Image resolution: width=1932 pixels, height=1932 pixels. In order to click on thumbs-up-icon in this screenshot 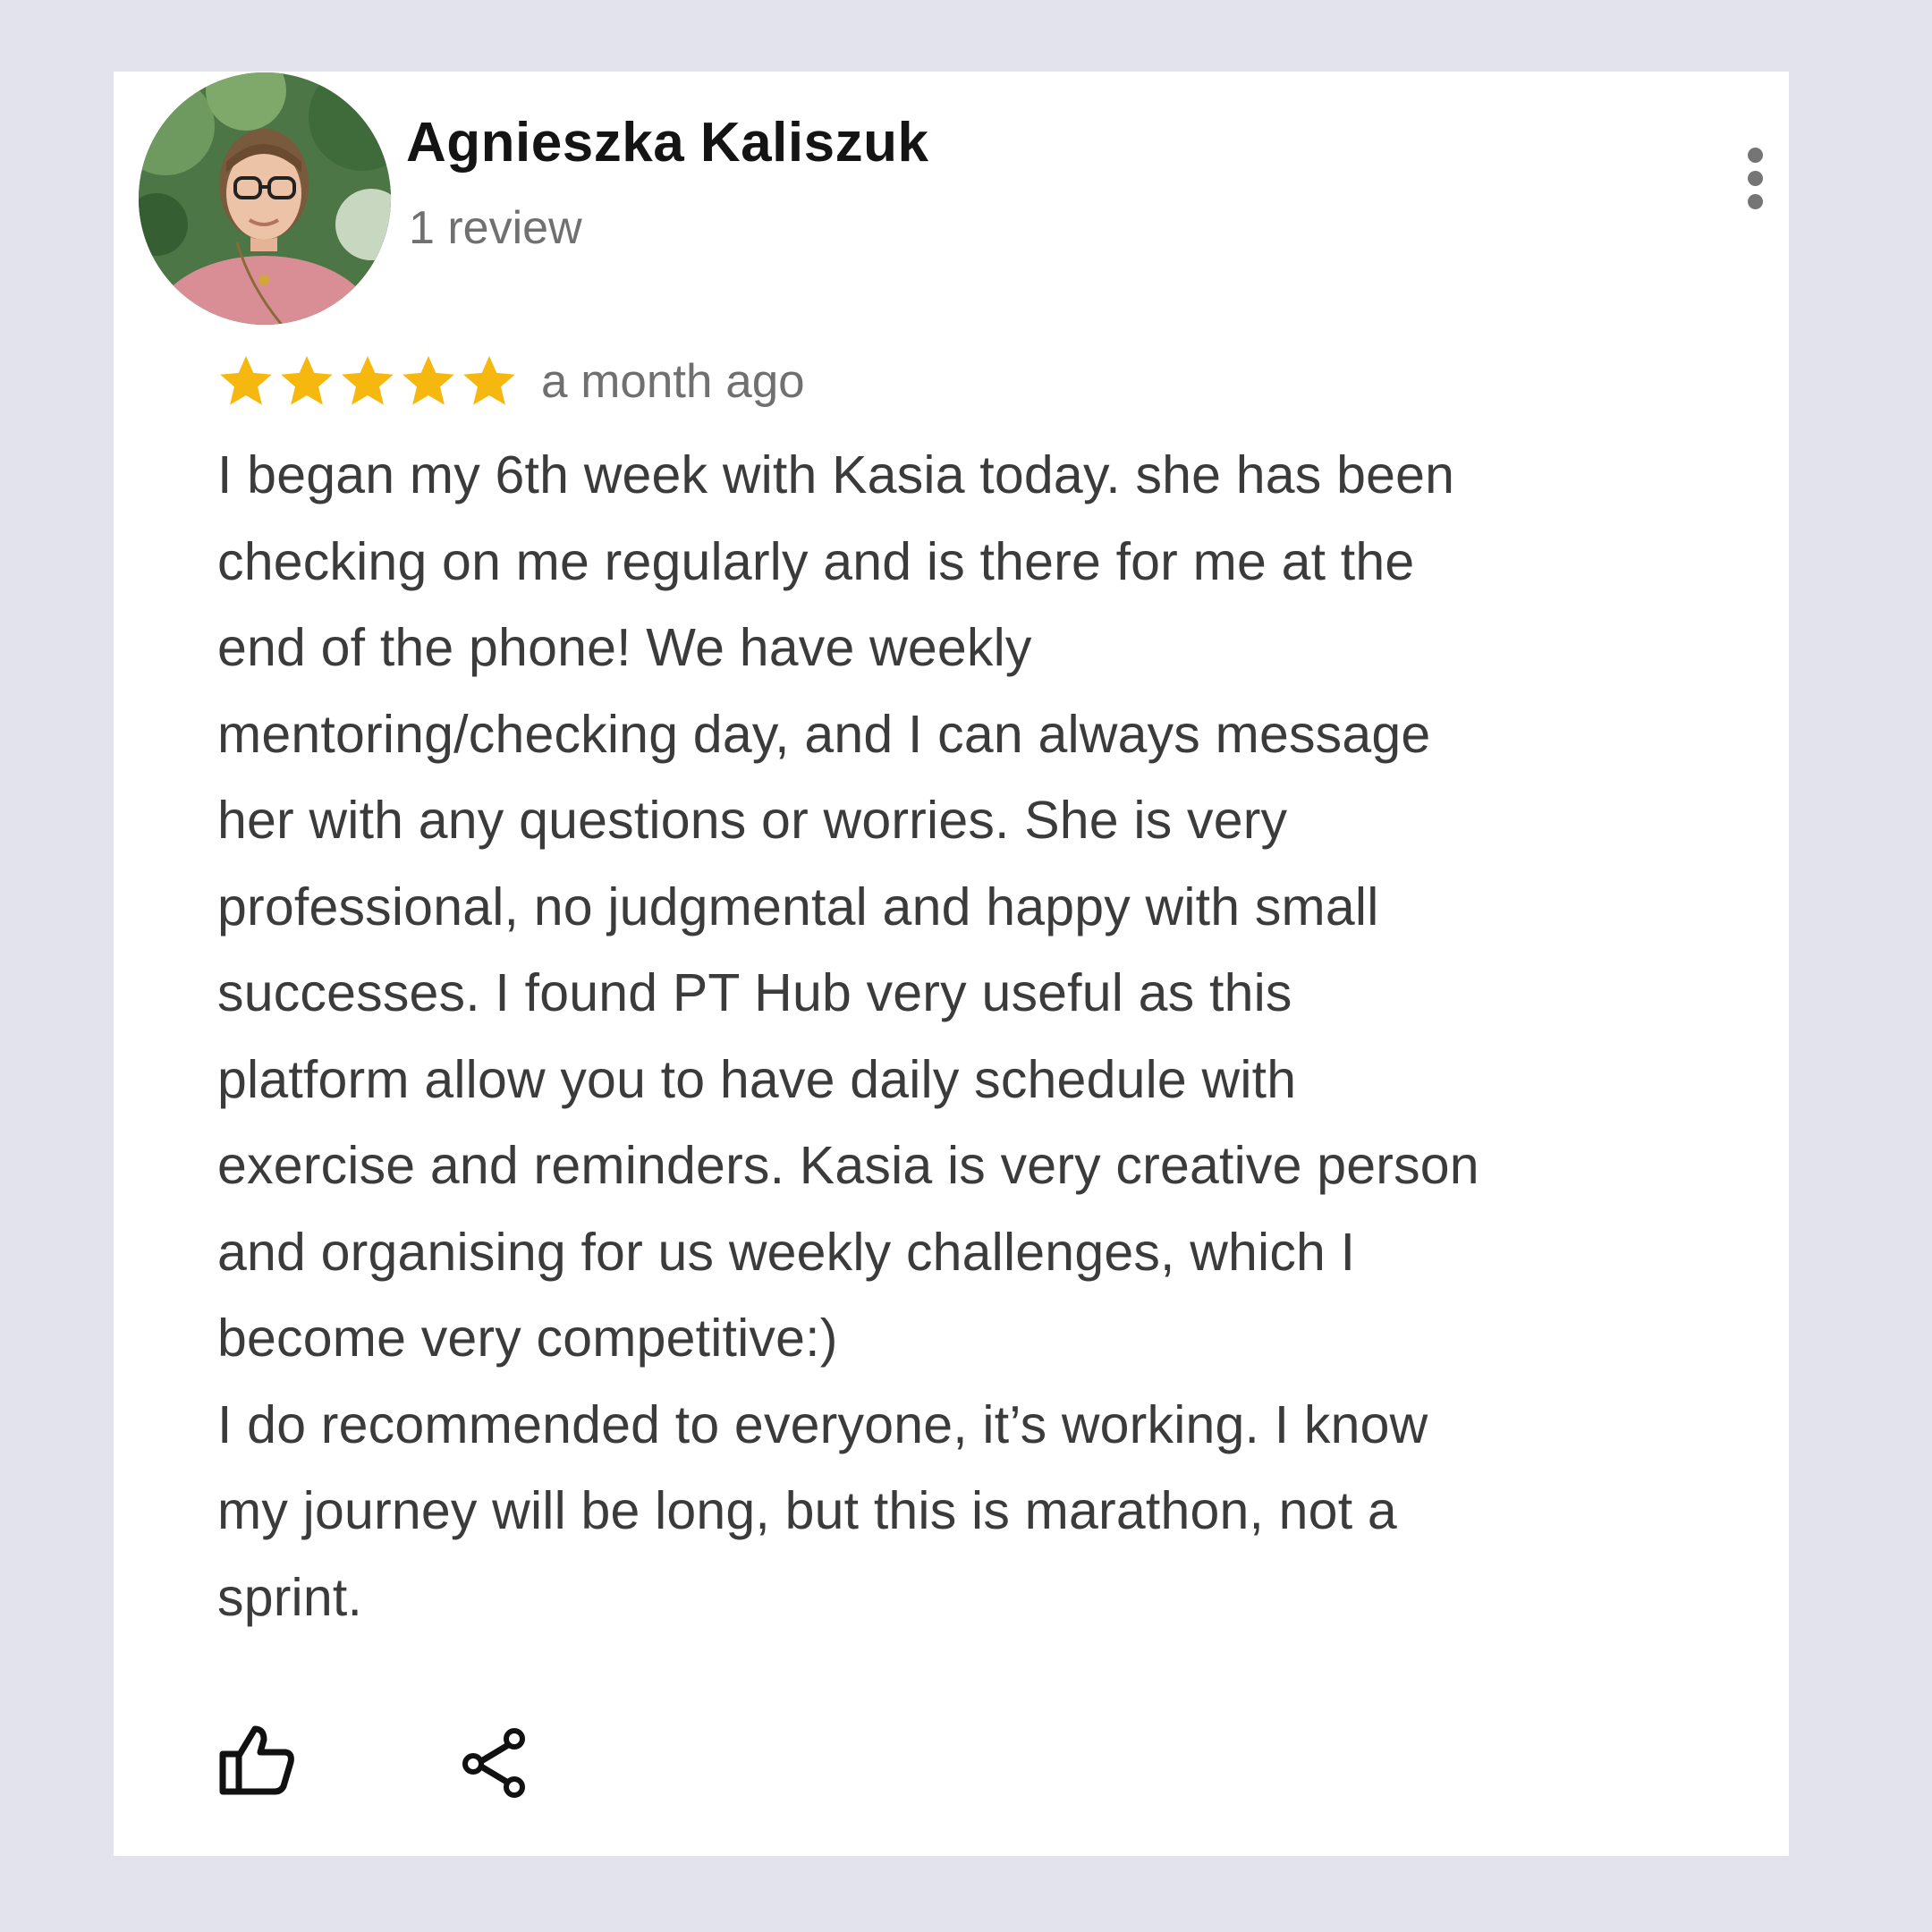, I will do `click(256, 1760)`.